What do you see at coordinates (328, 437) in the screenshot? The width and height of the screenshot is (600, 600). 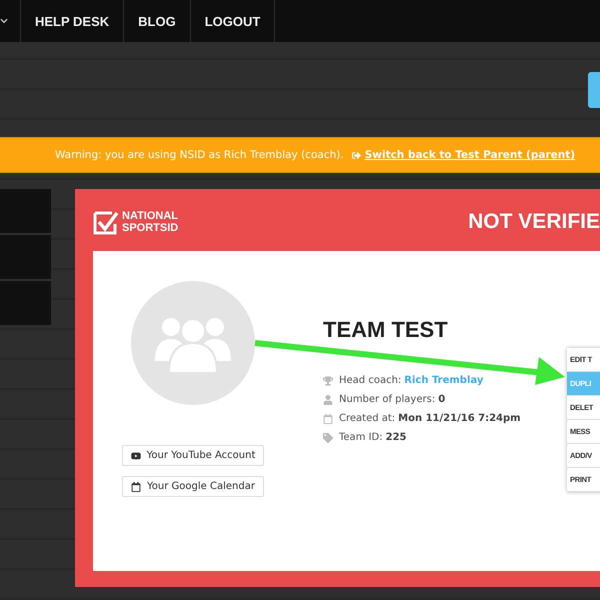 I see `tag-icon` at bounding box center [328, 437].